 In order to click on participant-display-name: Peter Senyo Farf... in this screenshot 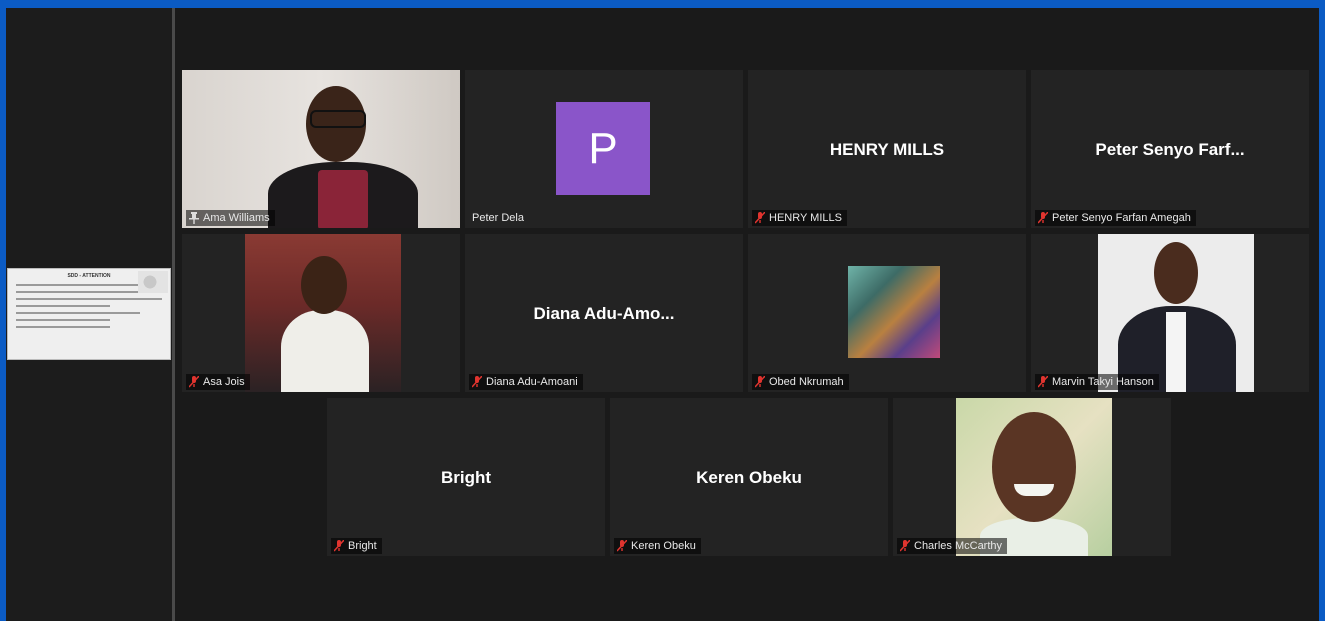, I will do `click(1170, 149)`.